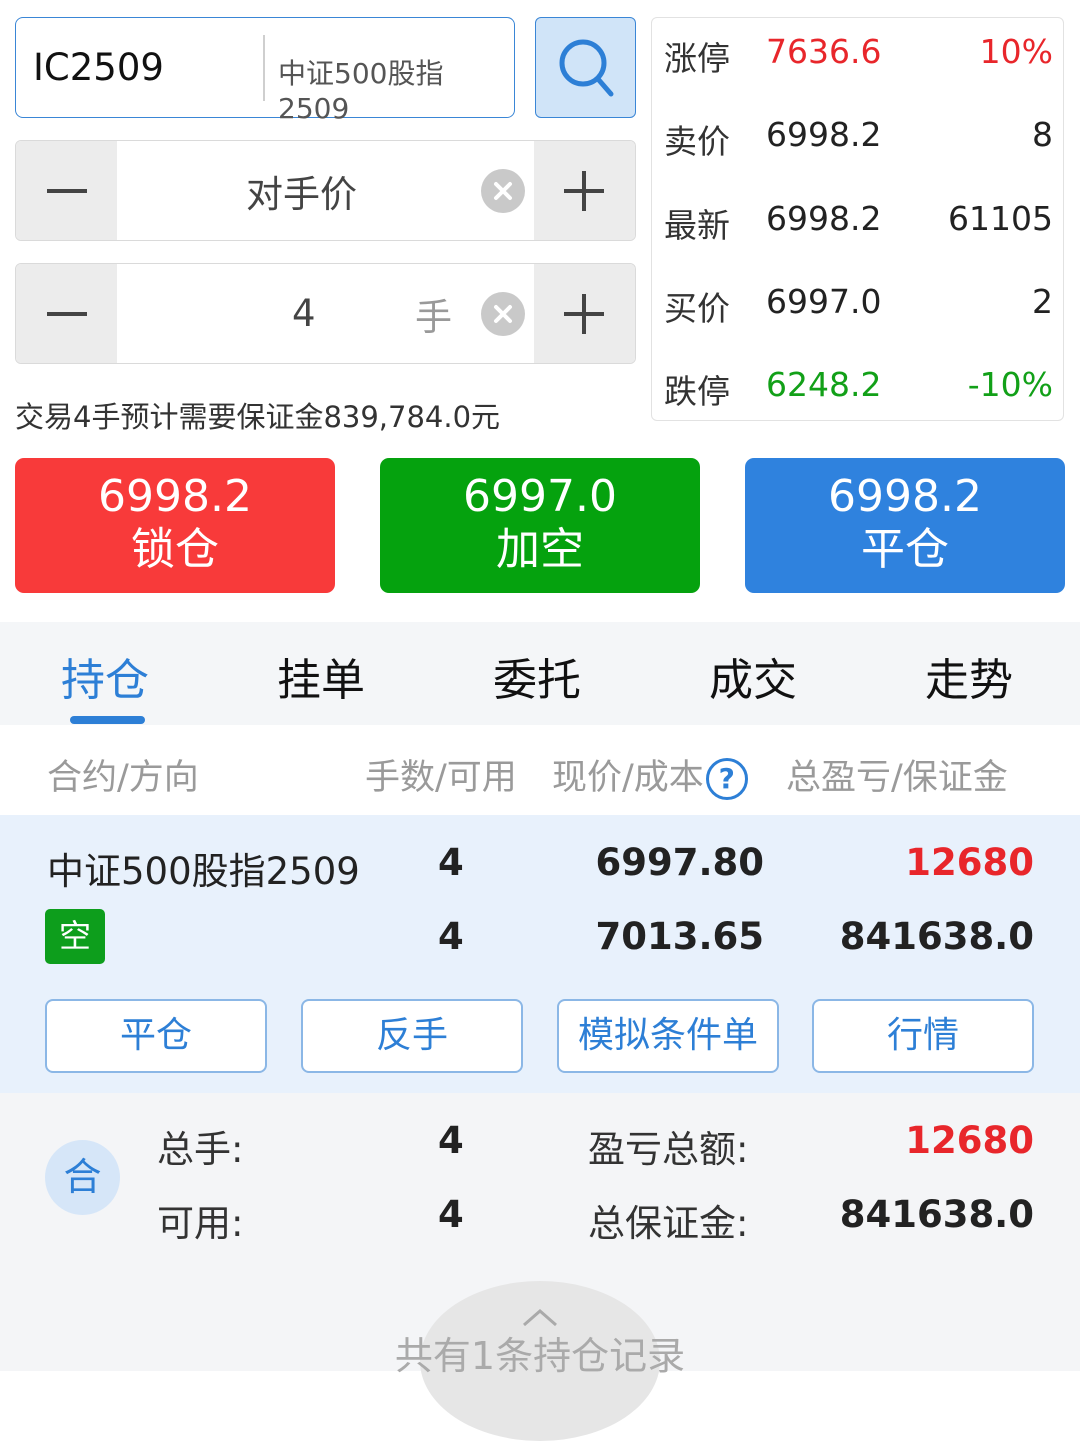 The height and width of the screenshot is (1441, 1080). I want to click on conditional-order-button: 模拟条件单, so click(668, 1036).